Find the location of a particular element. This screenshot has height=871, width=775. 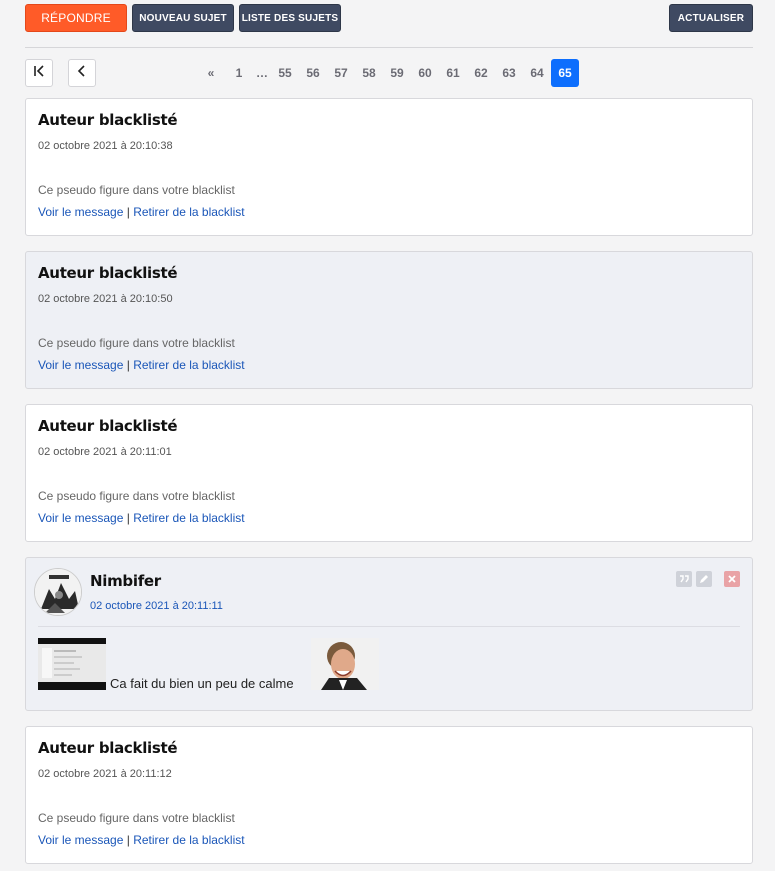

page-link: 63 is located at coordinates (509, 73).